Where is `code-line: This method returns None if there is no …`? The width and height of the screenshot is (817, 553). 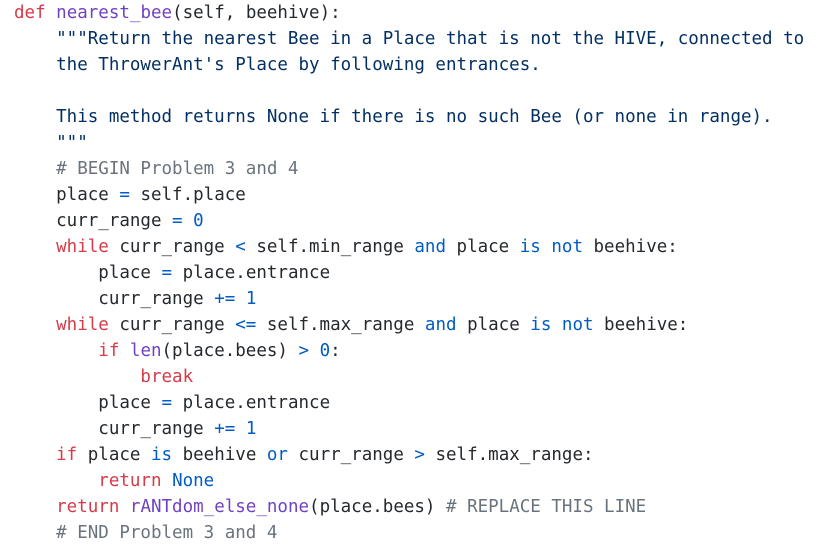
code-line: This method returns None if there is no … is located at coordinates (408, 117).